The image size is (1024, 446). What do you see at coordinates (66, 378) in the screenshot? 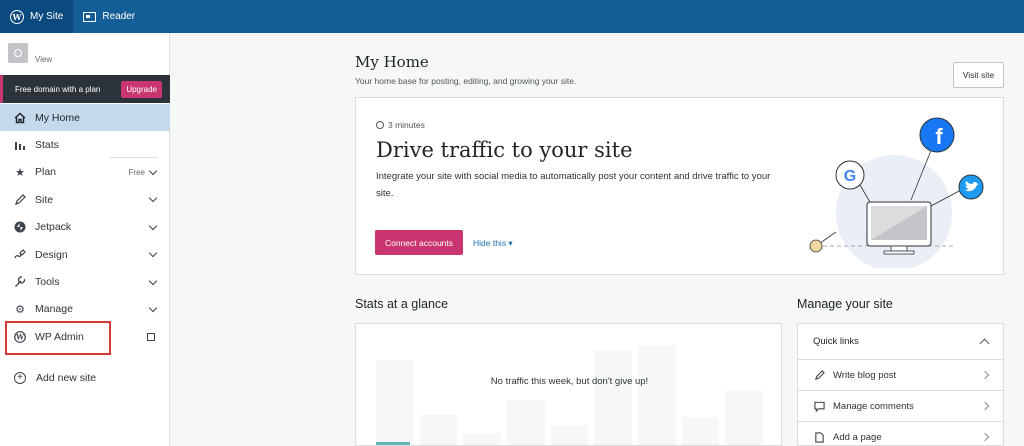
I see `add-site-label: Add new site` at bounding box center [66, 378].